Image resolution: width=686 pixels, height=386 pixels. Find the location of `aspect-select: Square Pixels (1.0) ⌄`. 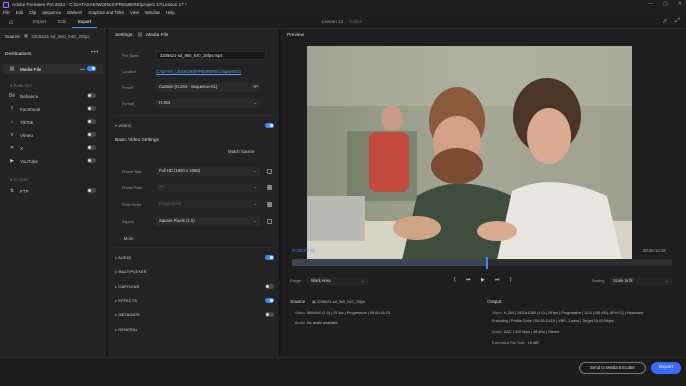

aspect-select: Square Pixels (1.0) ⌄ is located at coordinates (208, 221).